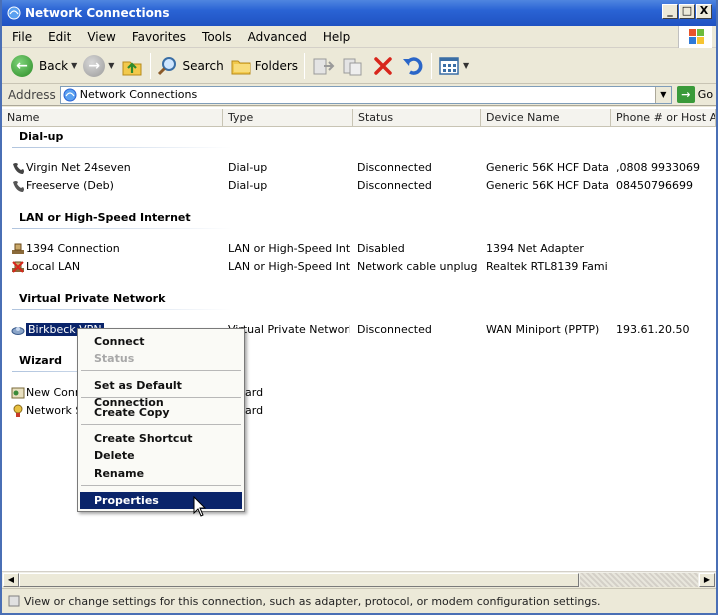 The height and width of the screenshot is (615, 718). Describe the element at coordinates (18, 267) in the screenshot. I see `network-cable-unplugged-icon` at that location.